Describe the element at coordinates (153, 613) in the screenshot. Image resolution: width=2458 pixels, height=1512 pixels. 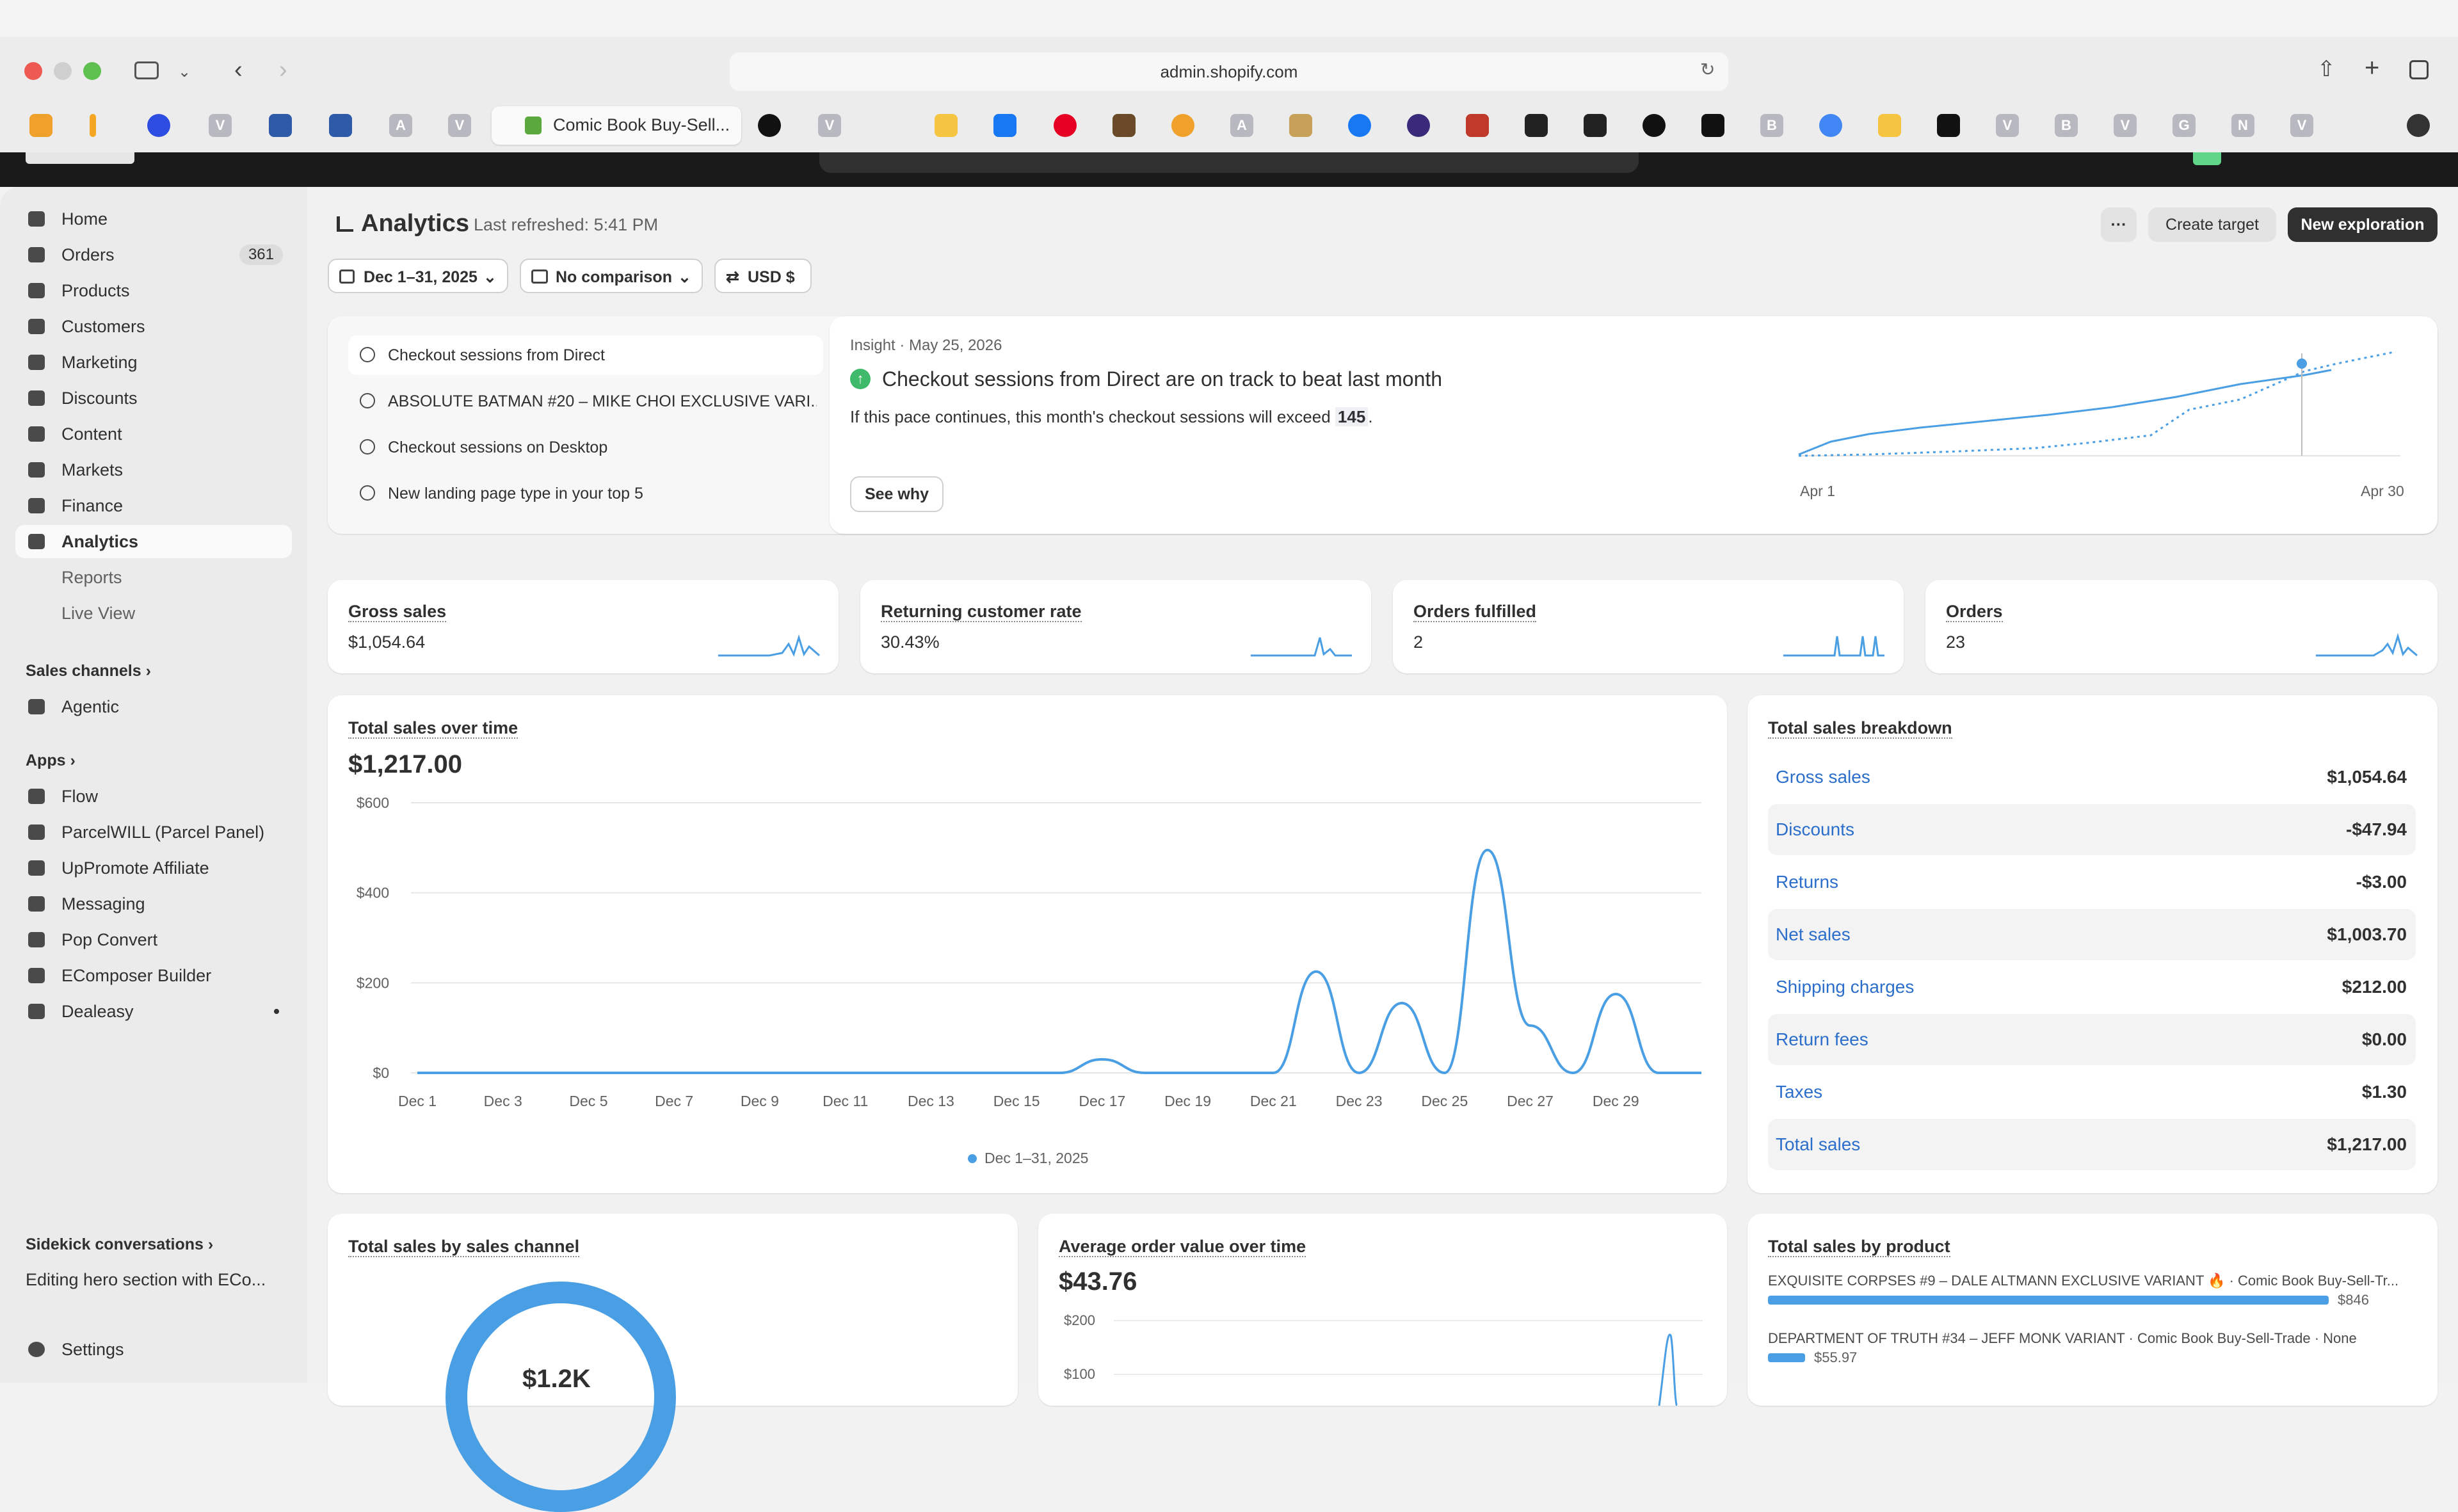
I see `sidebar-item-live-view: Live View` at that location.